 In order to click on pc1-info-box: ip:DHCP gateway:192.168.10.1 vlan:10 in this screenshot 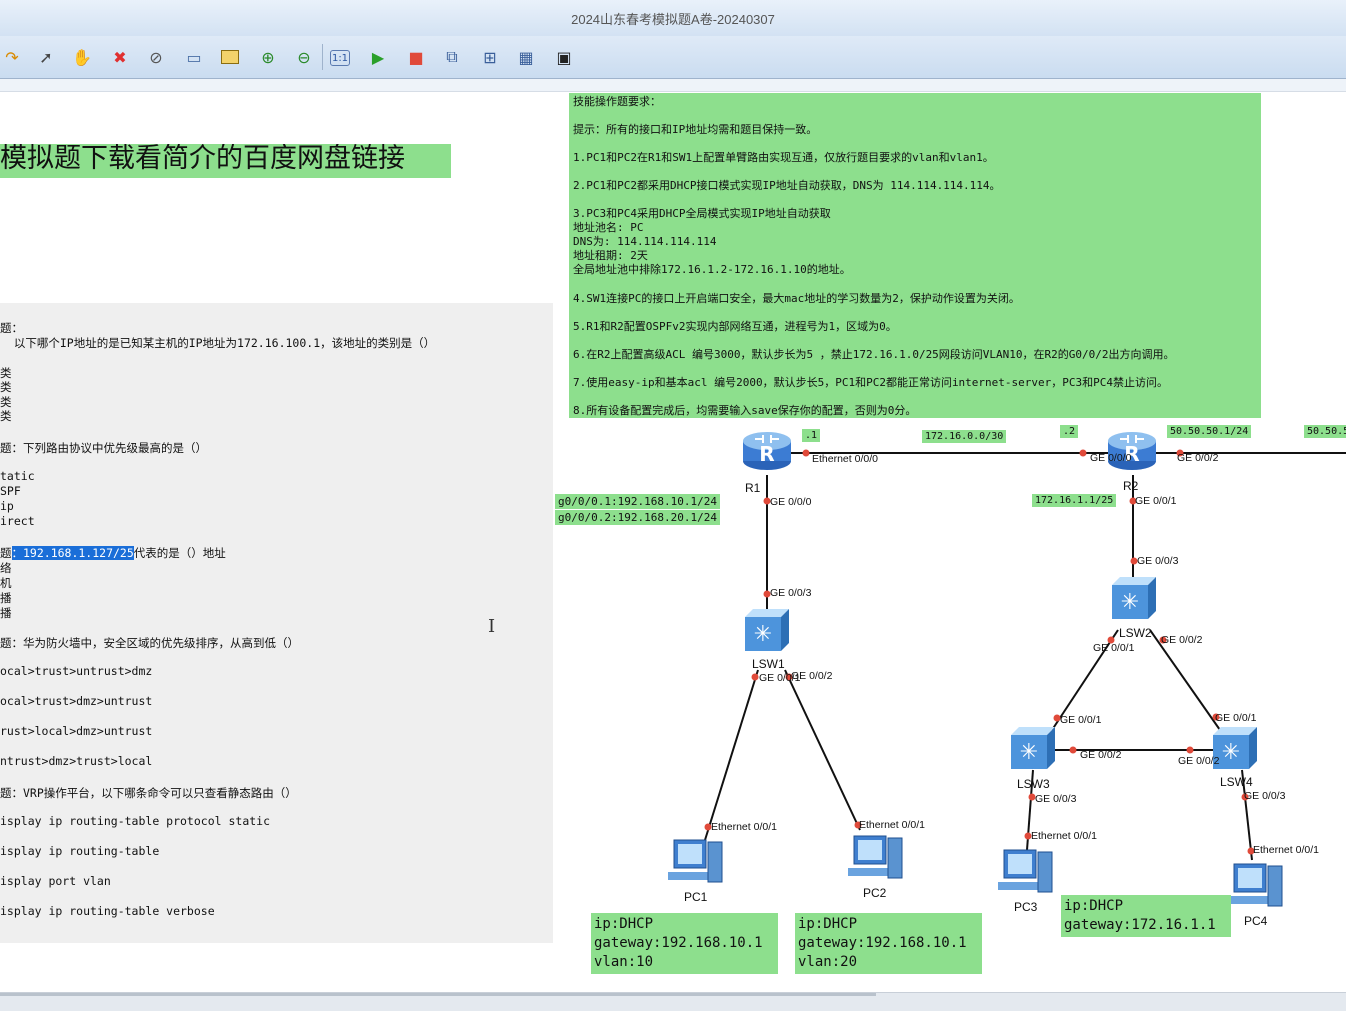, I will do `click(684, 943)`.